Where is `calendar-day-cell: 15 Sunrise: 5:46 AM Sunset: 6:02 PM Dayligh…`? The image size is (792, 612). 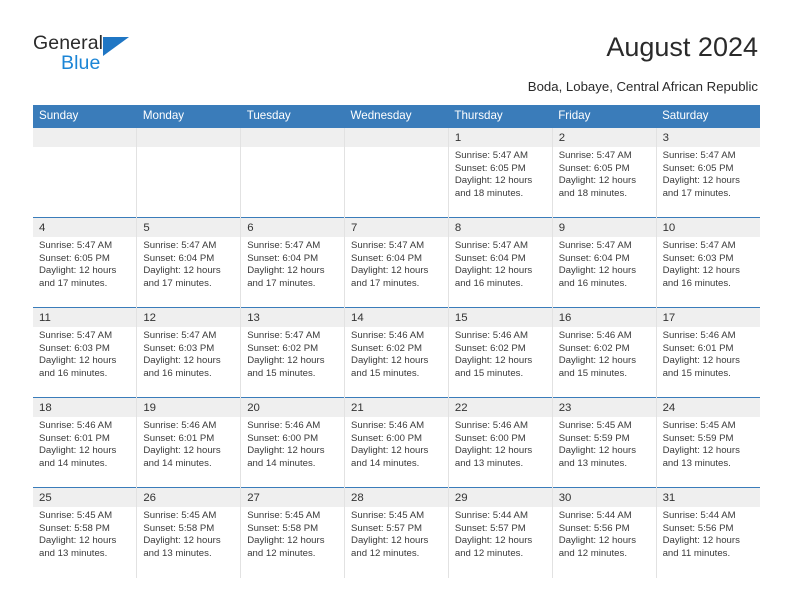
calendar-day-cell: 15 Sunrise: 5:46 AM Sunset: 6:02 PM Dayligh… is located at coordinates (500, 352).